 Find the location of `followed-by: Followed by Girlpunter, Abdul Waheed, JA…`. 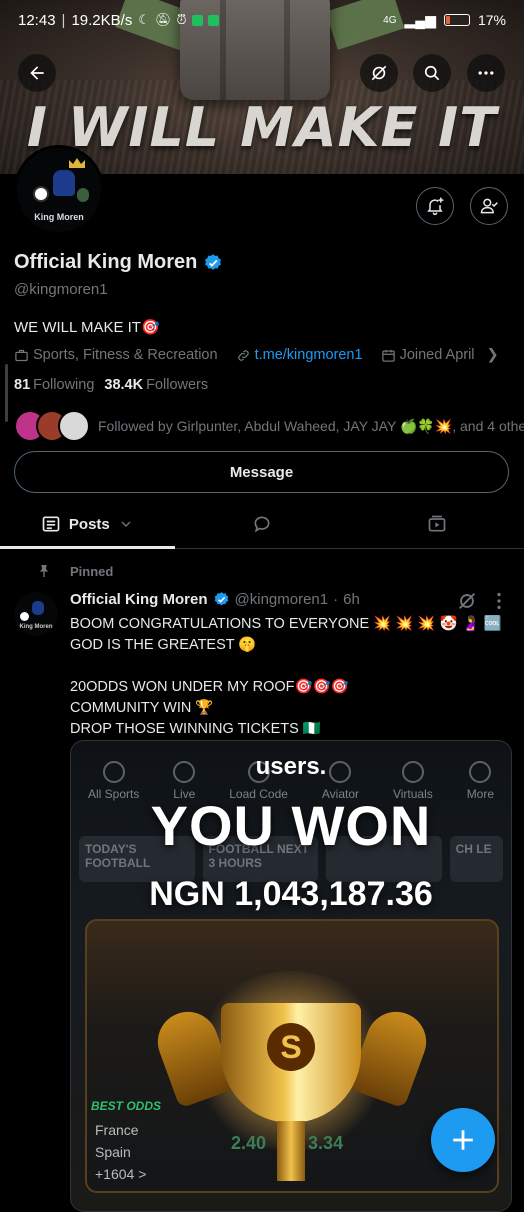

followed-by: Followed by Girlpunter, Abdul Waheed, JA… is located at coordinates (269, 426).